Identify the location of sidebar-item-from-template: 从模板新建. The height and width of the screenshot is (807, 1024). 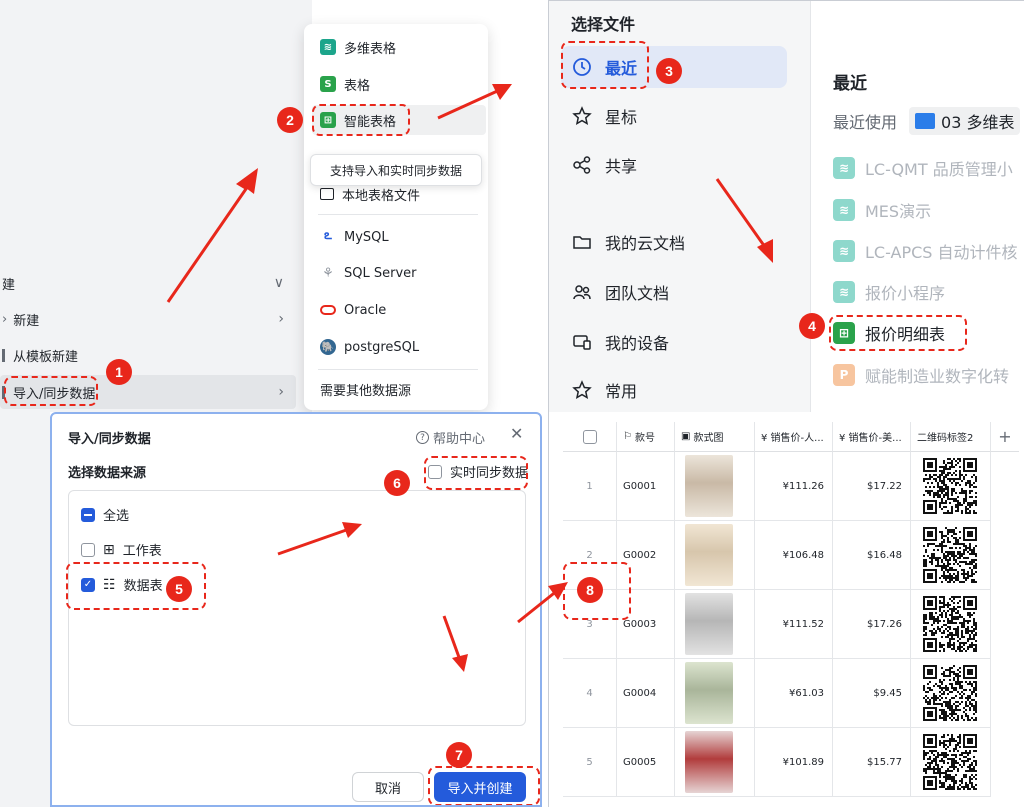
(148, 355).